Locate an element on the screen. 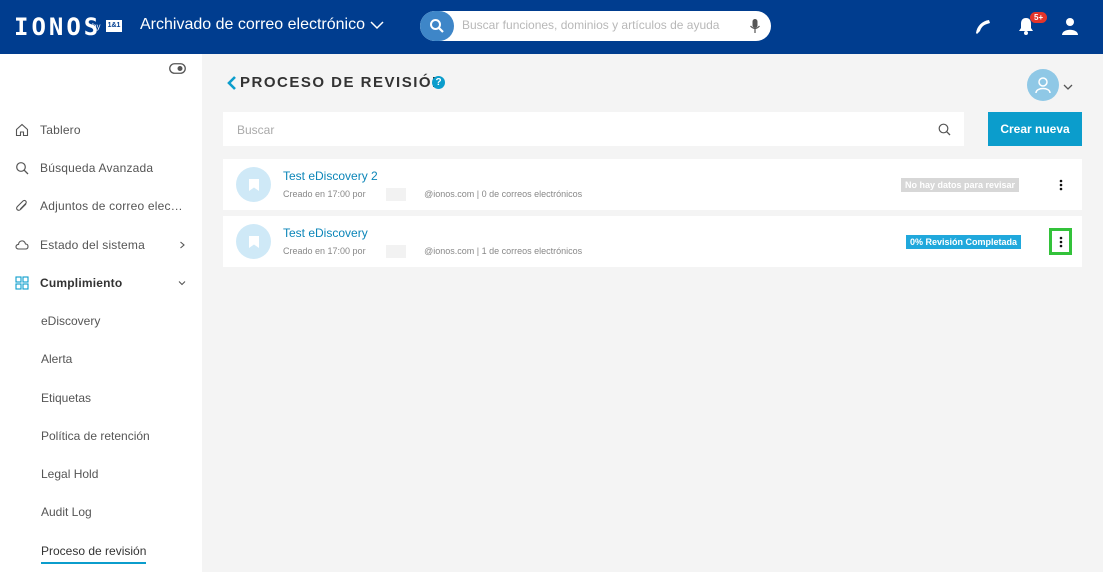 The width and height of the screenshot is (1103, 572). toggle-icon is located at coordinates (177, 70).